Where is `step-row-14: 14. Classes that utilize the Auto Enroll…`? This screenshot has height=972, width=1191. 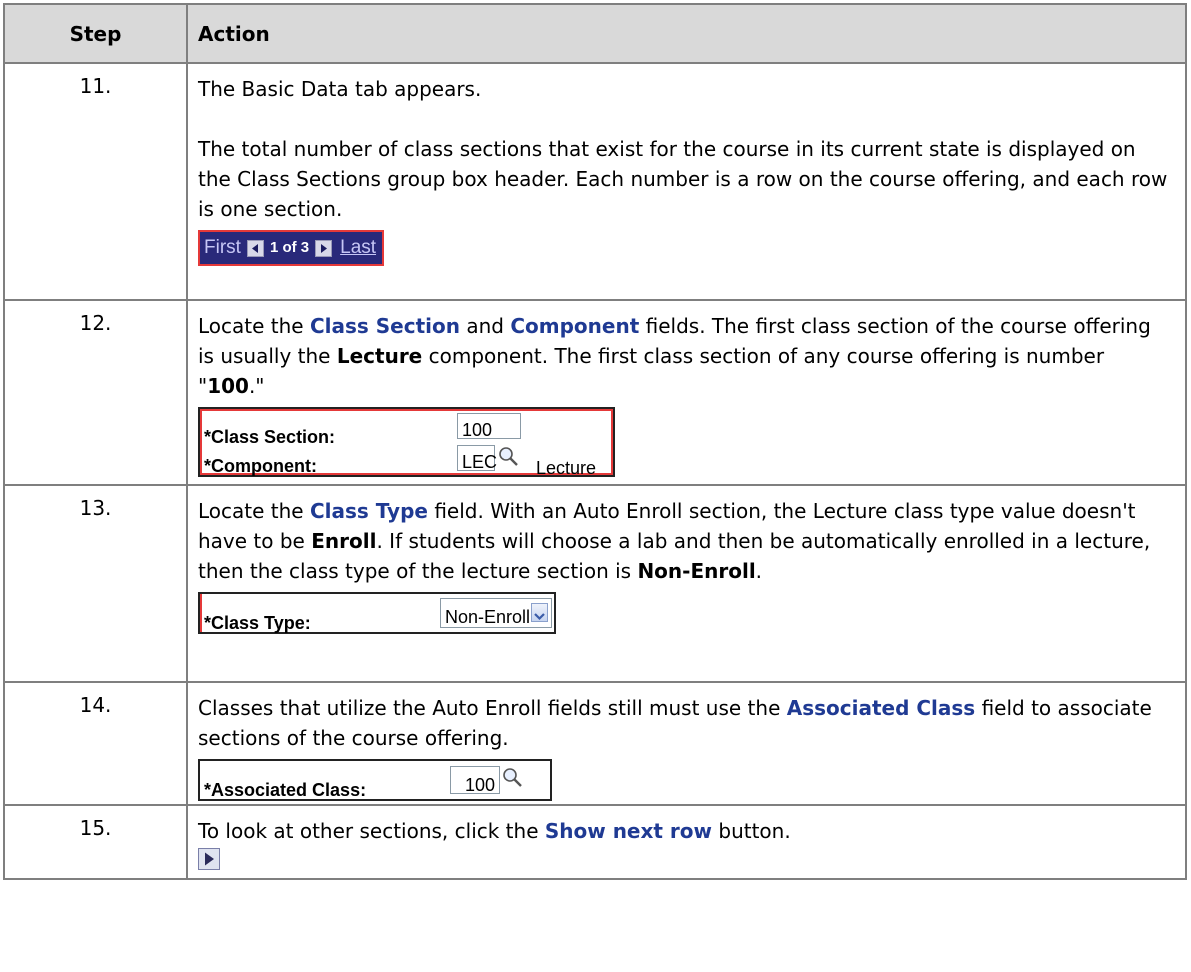 step-row-14: 14. Classes that utilize the Auto Enroll… is located at coordinates (595, 743).